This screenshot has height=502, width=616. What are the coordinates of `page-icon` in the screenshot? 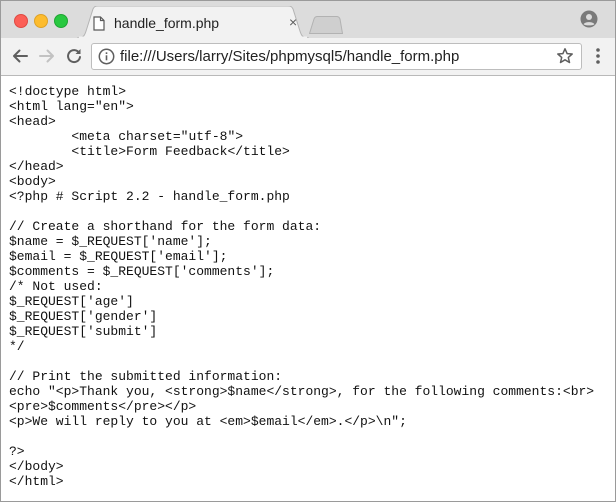 It's located at (99, 26).